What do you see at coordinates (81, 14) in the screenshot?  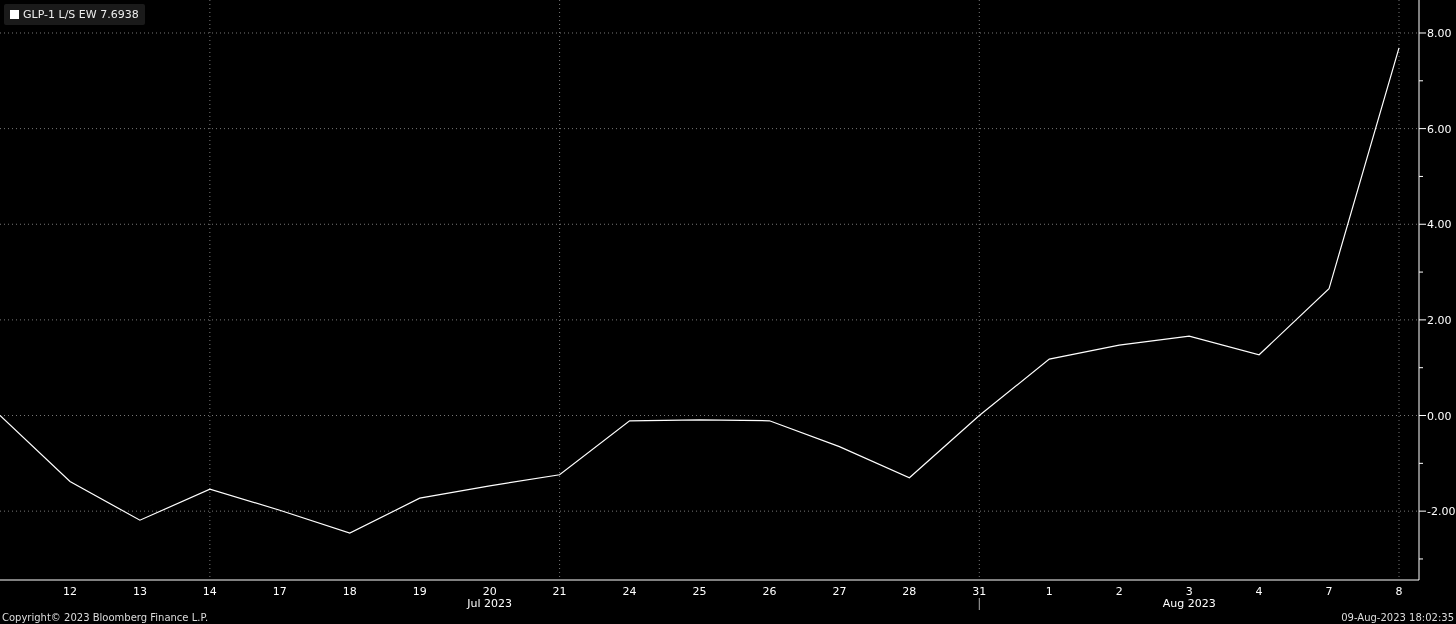 I see `legend-label: GLP-1 L/S EW 7.6938` at bounding box center [81, 14].